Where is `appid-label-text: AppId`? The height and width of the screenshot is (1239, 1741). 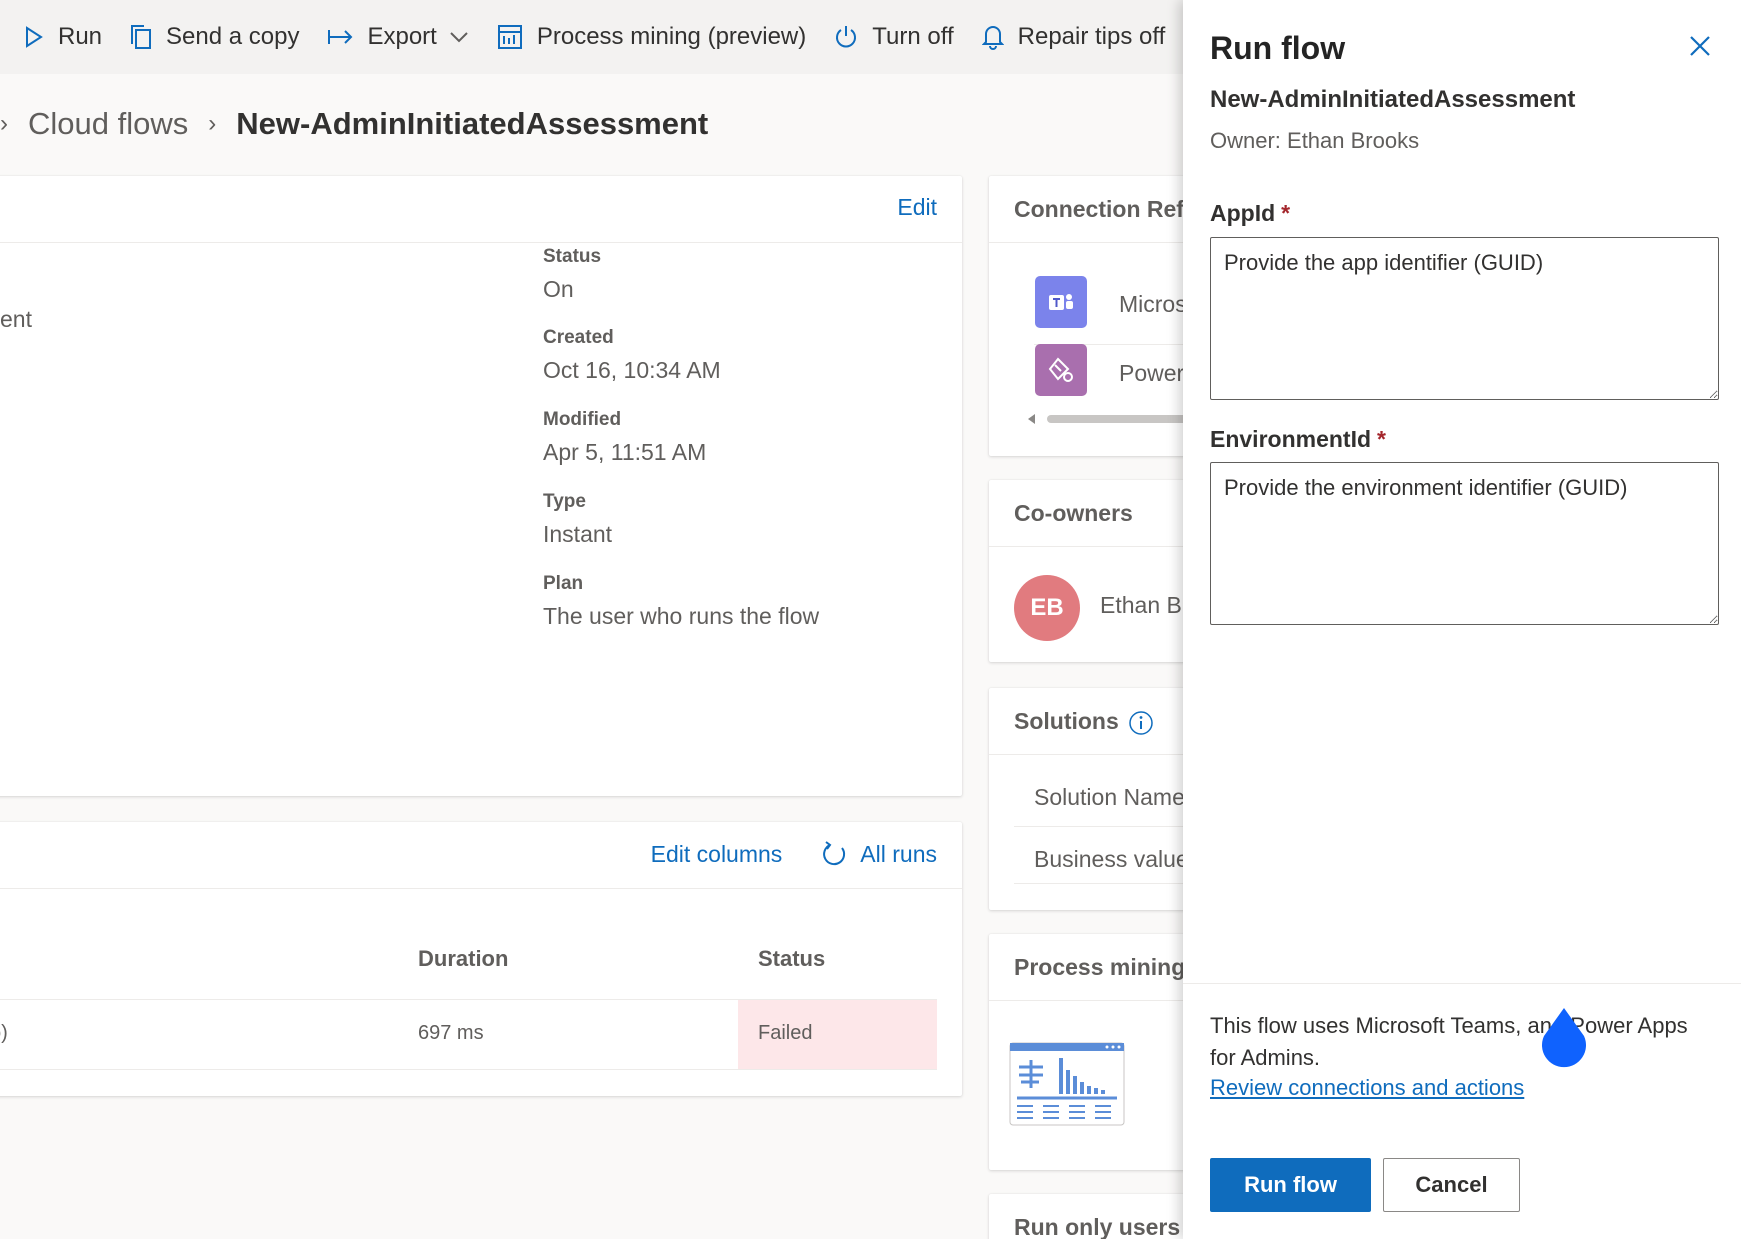
appid-label-text: AppId is located at coordinates (1243, 213).